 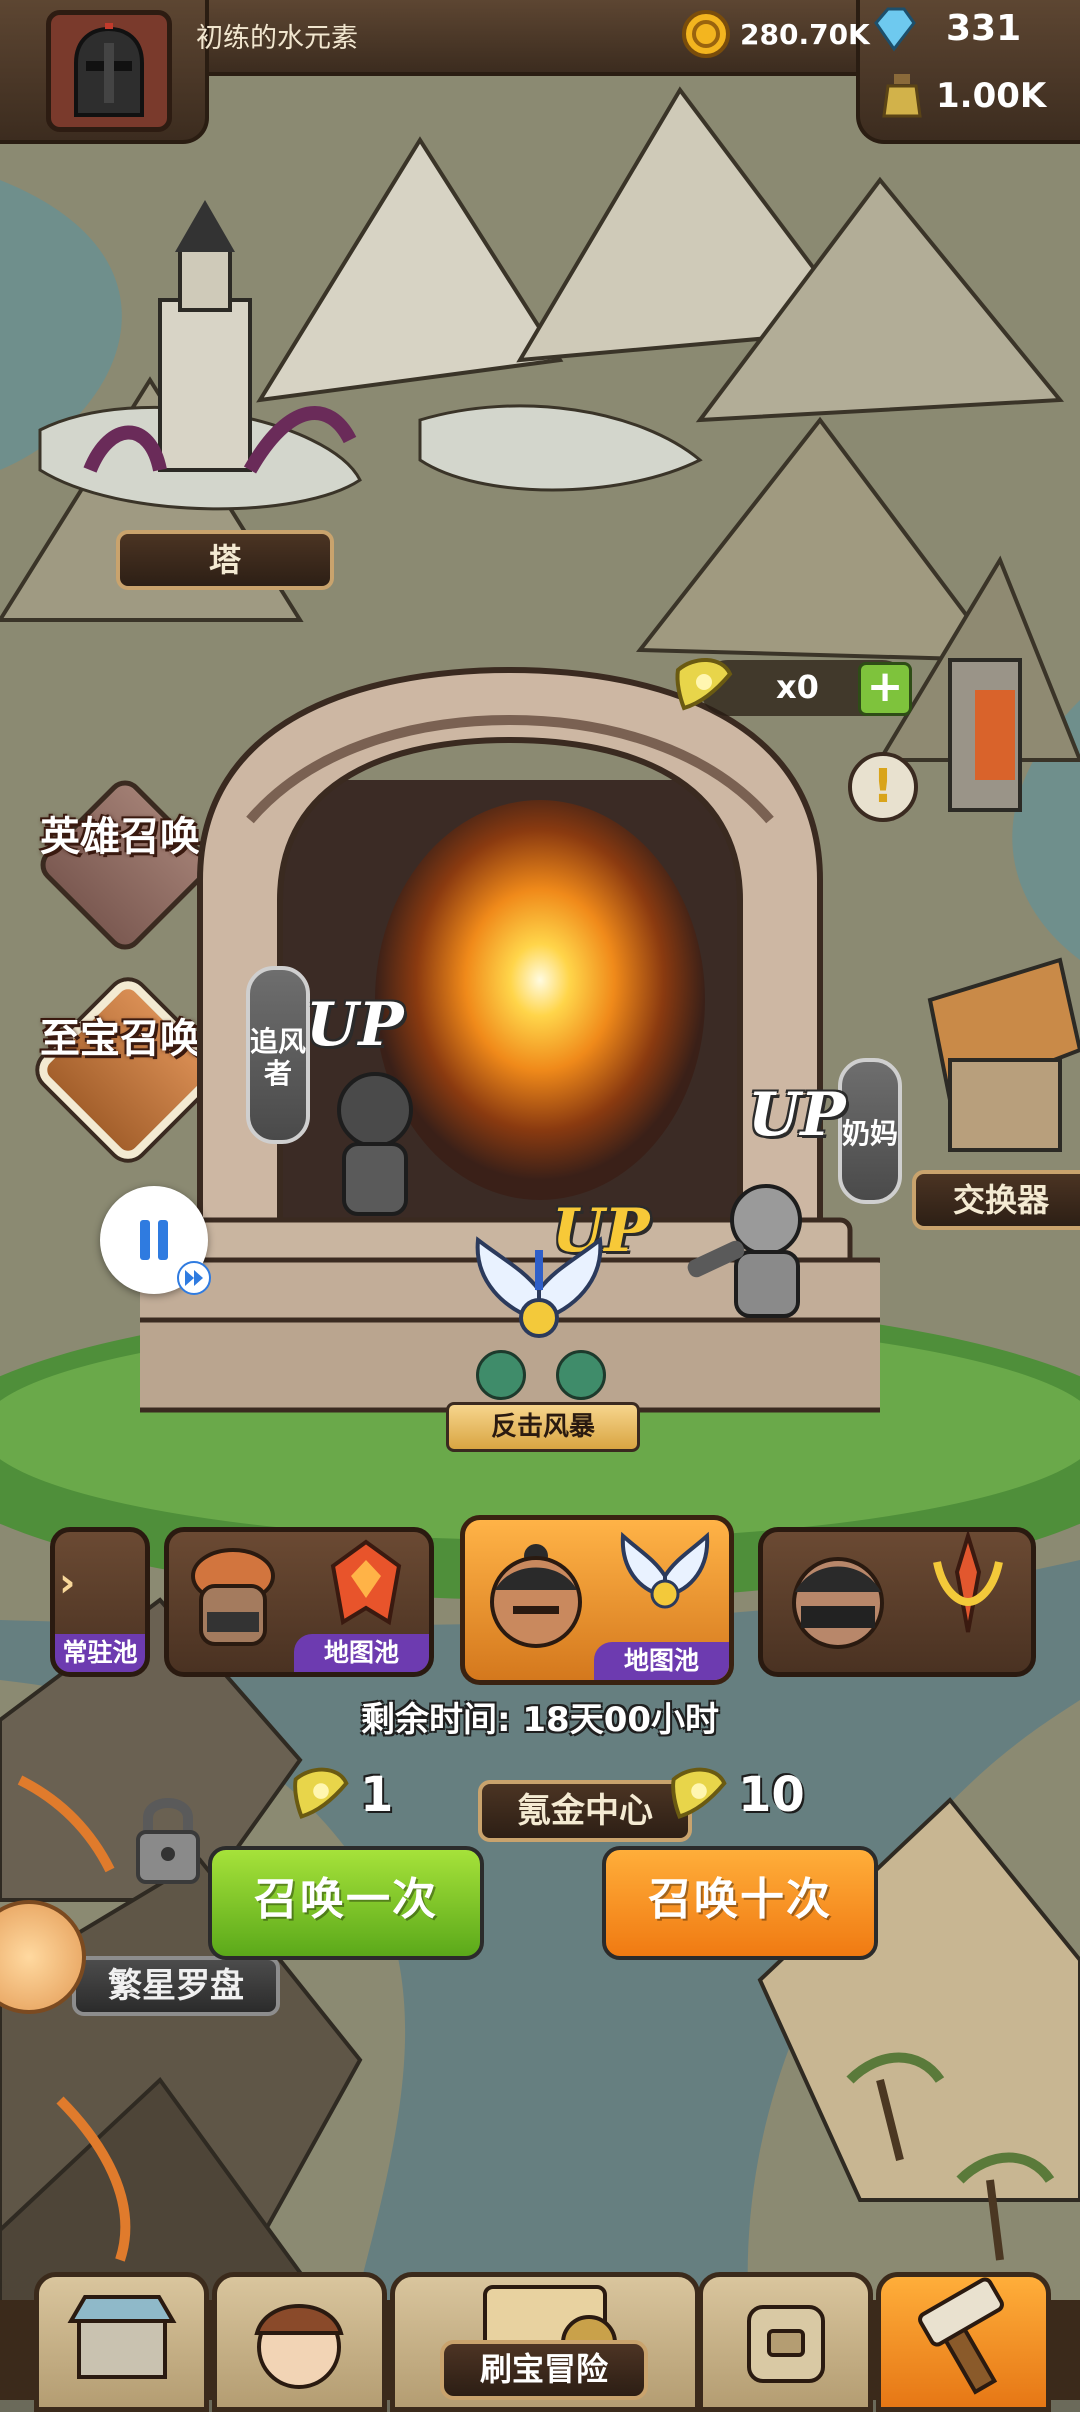 What do you see at coordinates (885, 689) in the screenshot?
I see `add-ticket-button: +` at bounding box center [885, 689].